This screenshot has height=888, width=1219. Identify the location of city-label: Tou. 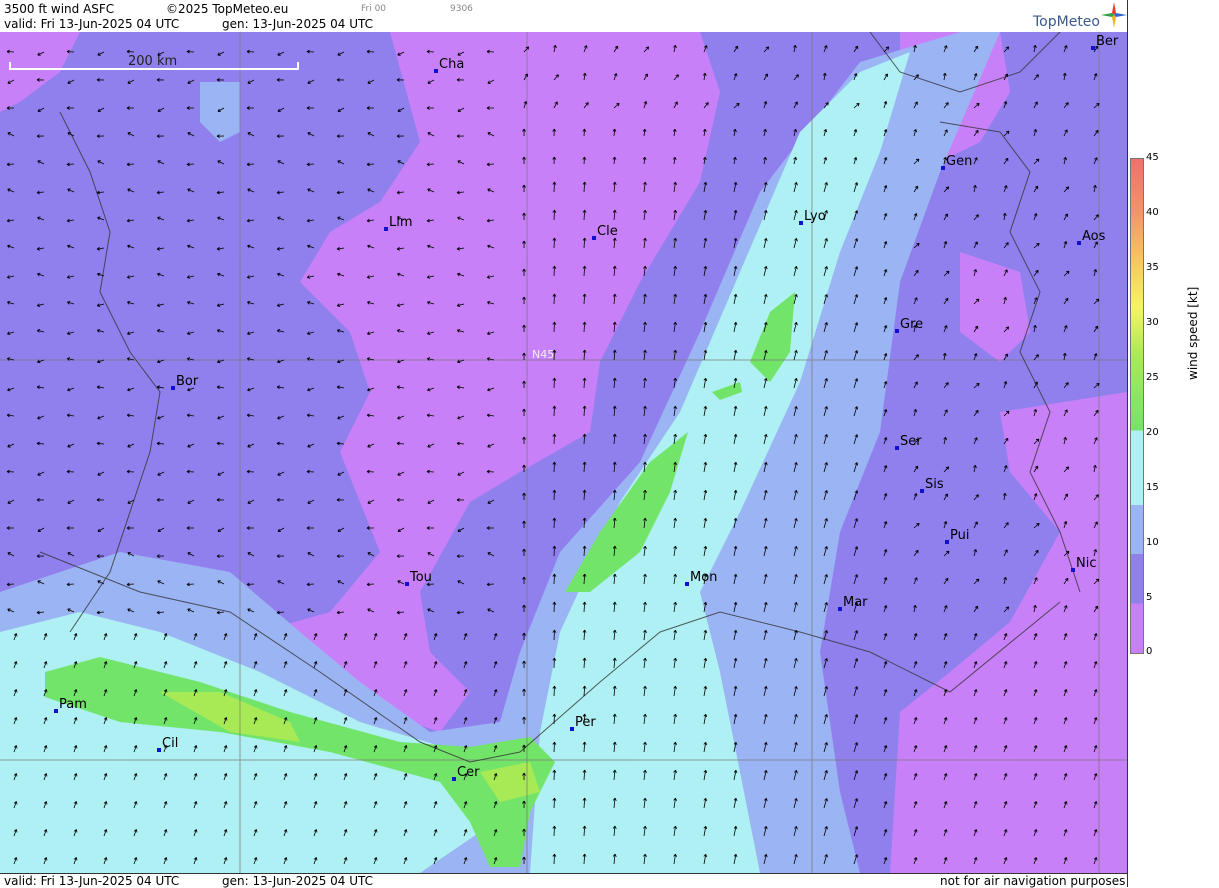
(420, 577).